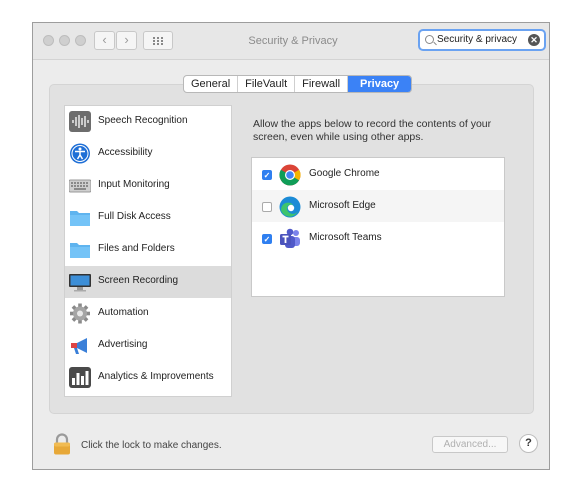  What do you see at coordinates (80, 313) in the screenshot?
I see `gear-icon` at bounding box center [80, 313].